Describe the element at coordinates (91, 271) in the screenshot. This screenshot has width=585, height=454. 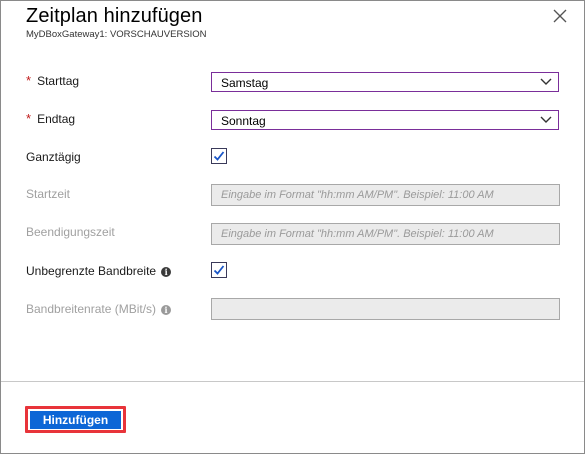
I see `unlimited-bandwidth-label-text: Unbegrenzte Bandbreite` at that location.